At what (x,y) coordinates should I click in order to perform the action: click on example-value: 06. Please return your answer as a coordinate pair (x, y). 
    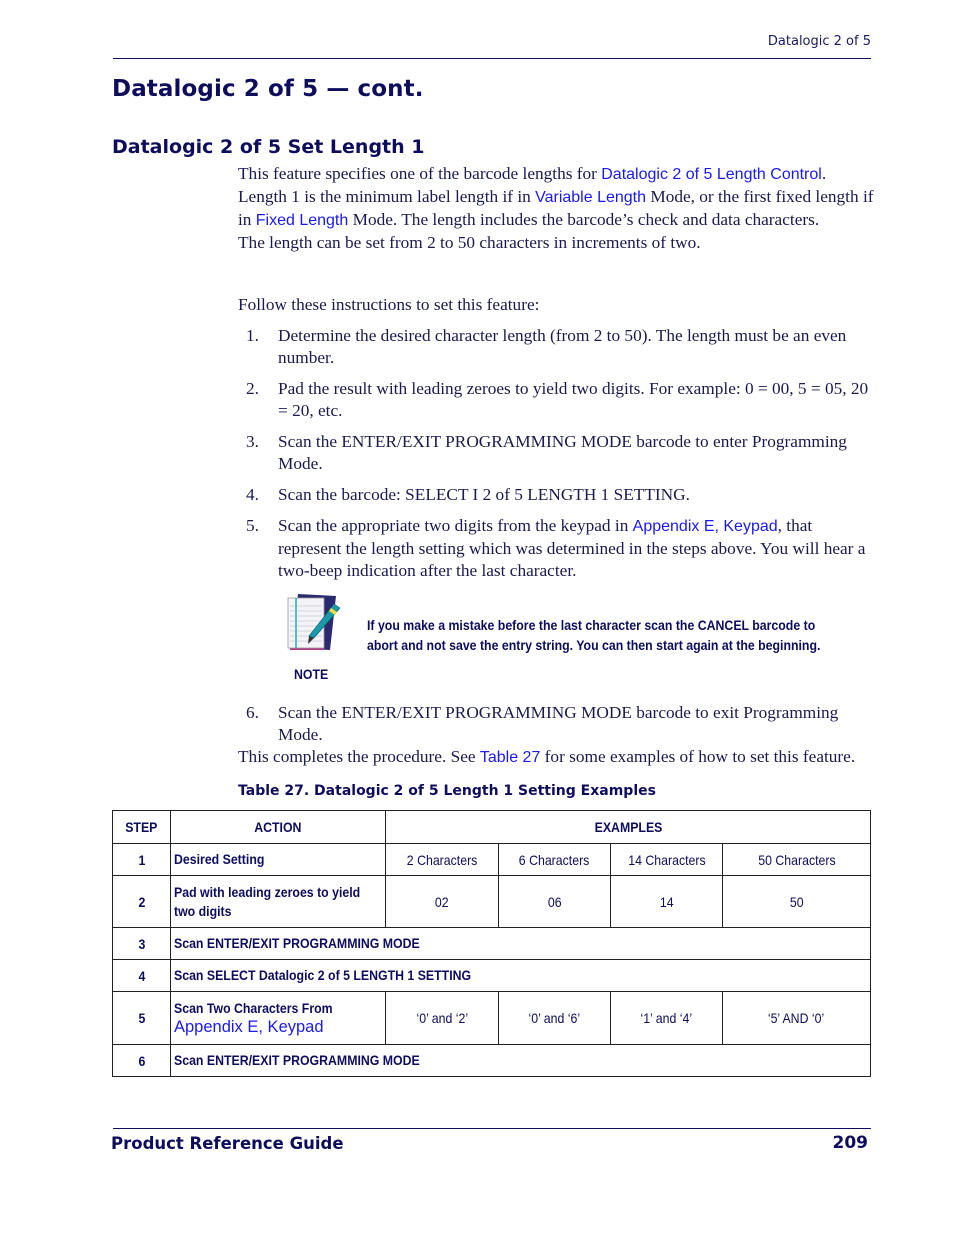
    Looking at the image, I should click on (554, 901).